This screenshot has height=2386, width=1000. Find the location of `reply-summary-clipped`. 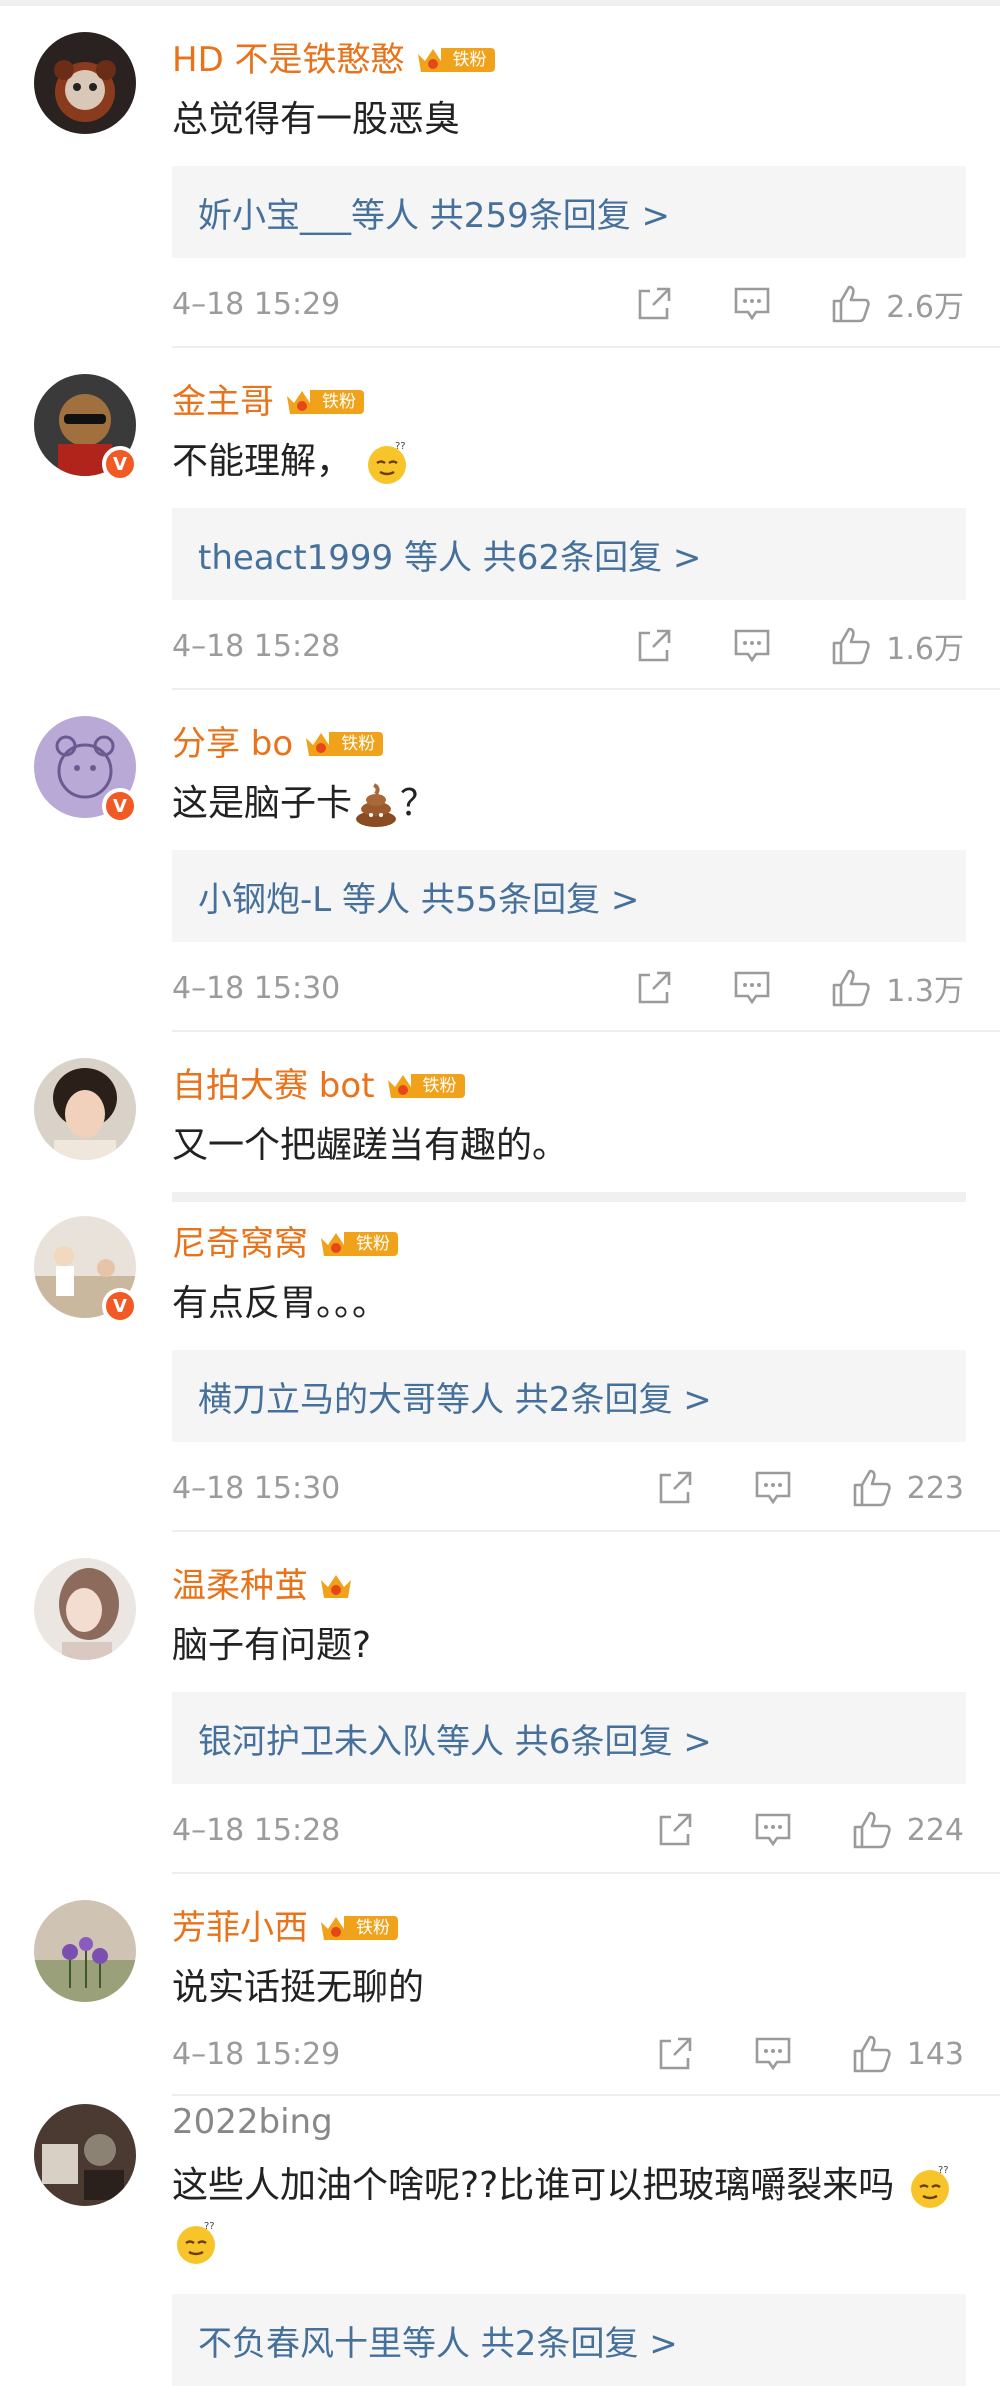

reply-summary-clipped is located at coordinates (569, 1197).